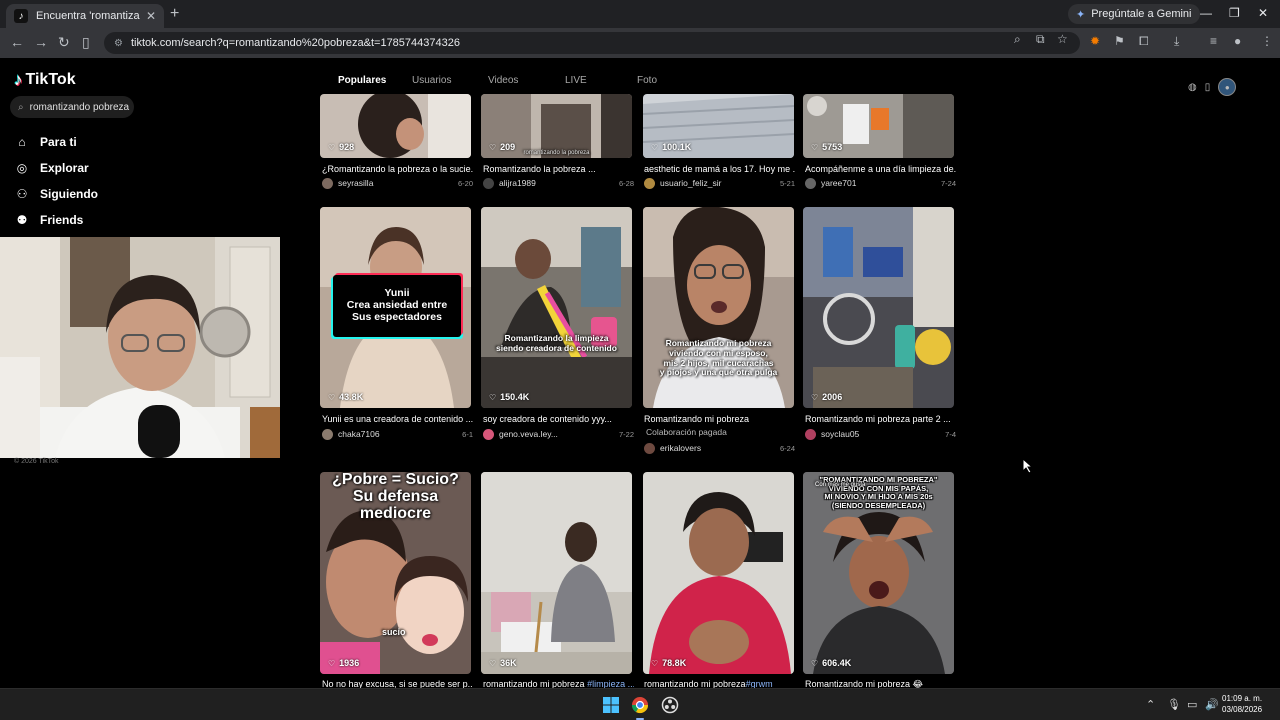 The width and height of the screenshot is (1280, 720). Describe the element at coordinates (1237, 41) in the screenshot. I see `profile-avatar: ●` at that location.